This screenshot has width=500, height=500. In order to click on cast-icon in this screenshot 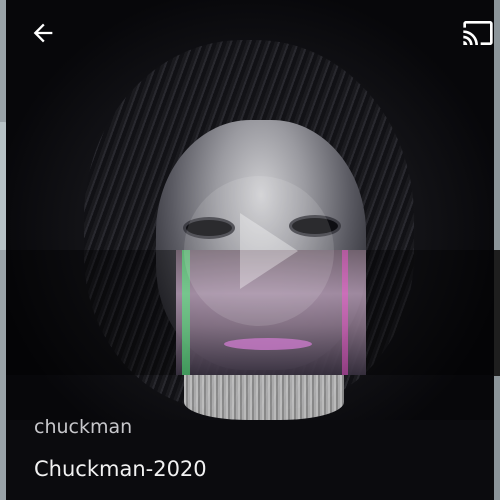, I will do `click(478, 33)`.